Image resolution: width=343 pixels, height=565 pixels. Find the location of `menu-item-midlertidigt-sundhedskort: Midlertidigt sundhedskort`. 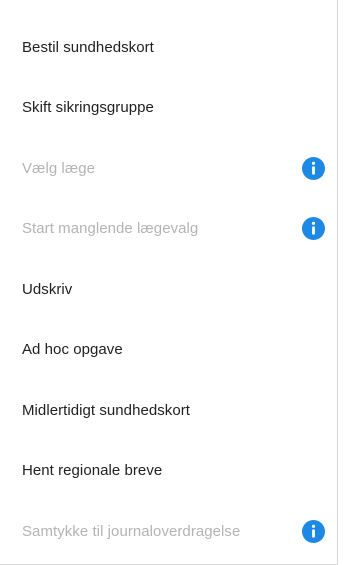

menu-item-midlertidigt-sundhedskort: Midlertidigt sundhedskort is located at coordinates (168, 410).